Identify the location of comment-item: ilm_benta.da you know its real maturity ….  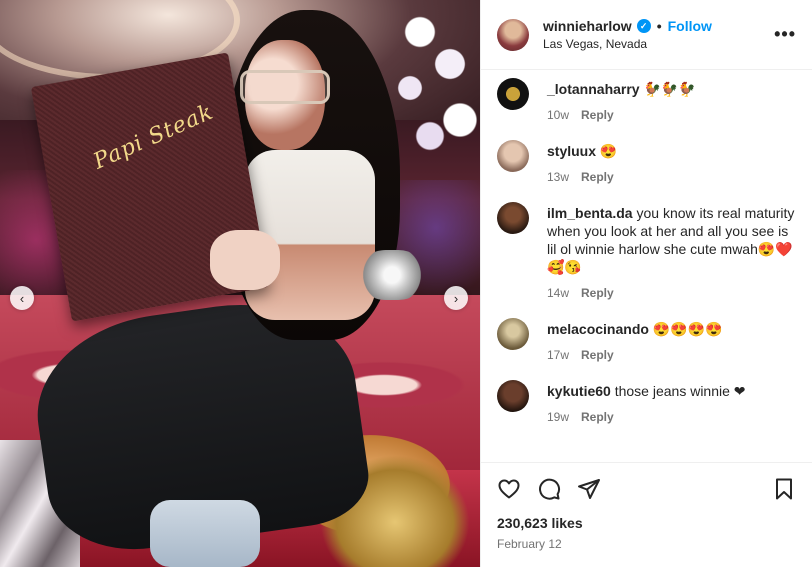
(646, 252).